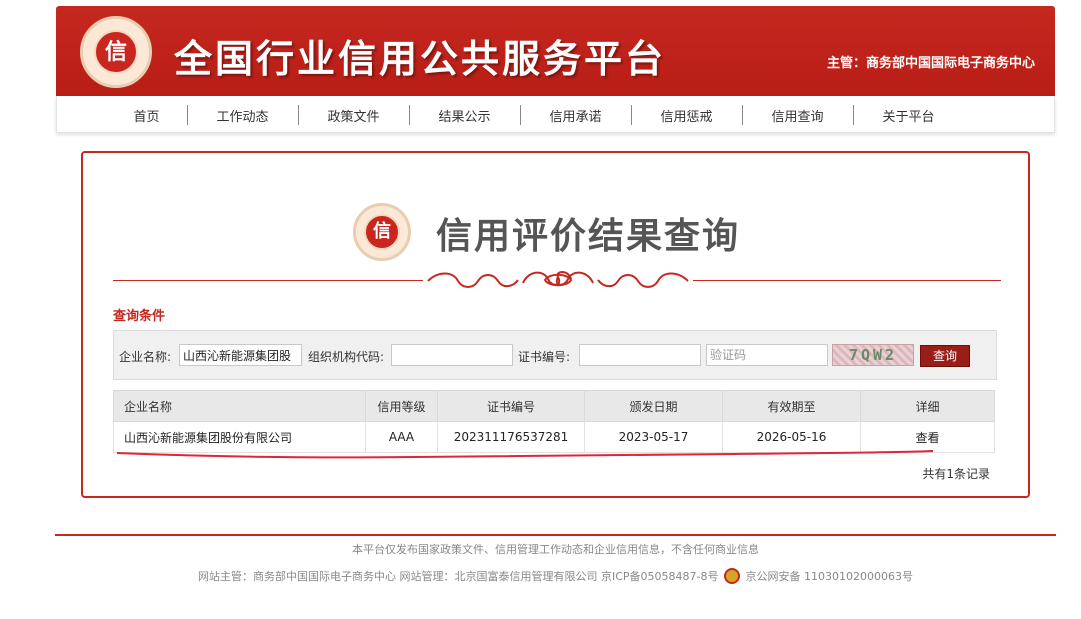  What do you see at coordinates (420, 59) in the screenshot?
I see `site-title: 全国行业信用公共服务平台` at bounding box center [420, 59].